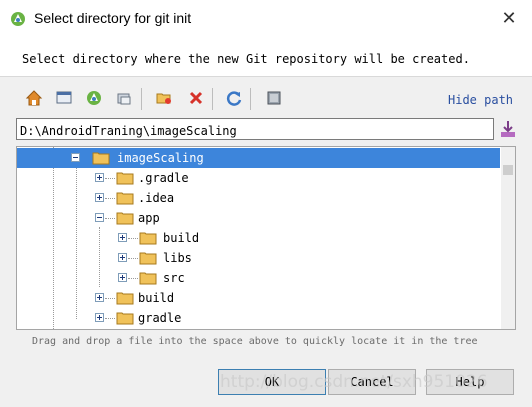 This screenshot has width=532, height=407. I want to click on show-hidden-icon, so click(274, 98).